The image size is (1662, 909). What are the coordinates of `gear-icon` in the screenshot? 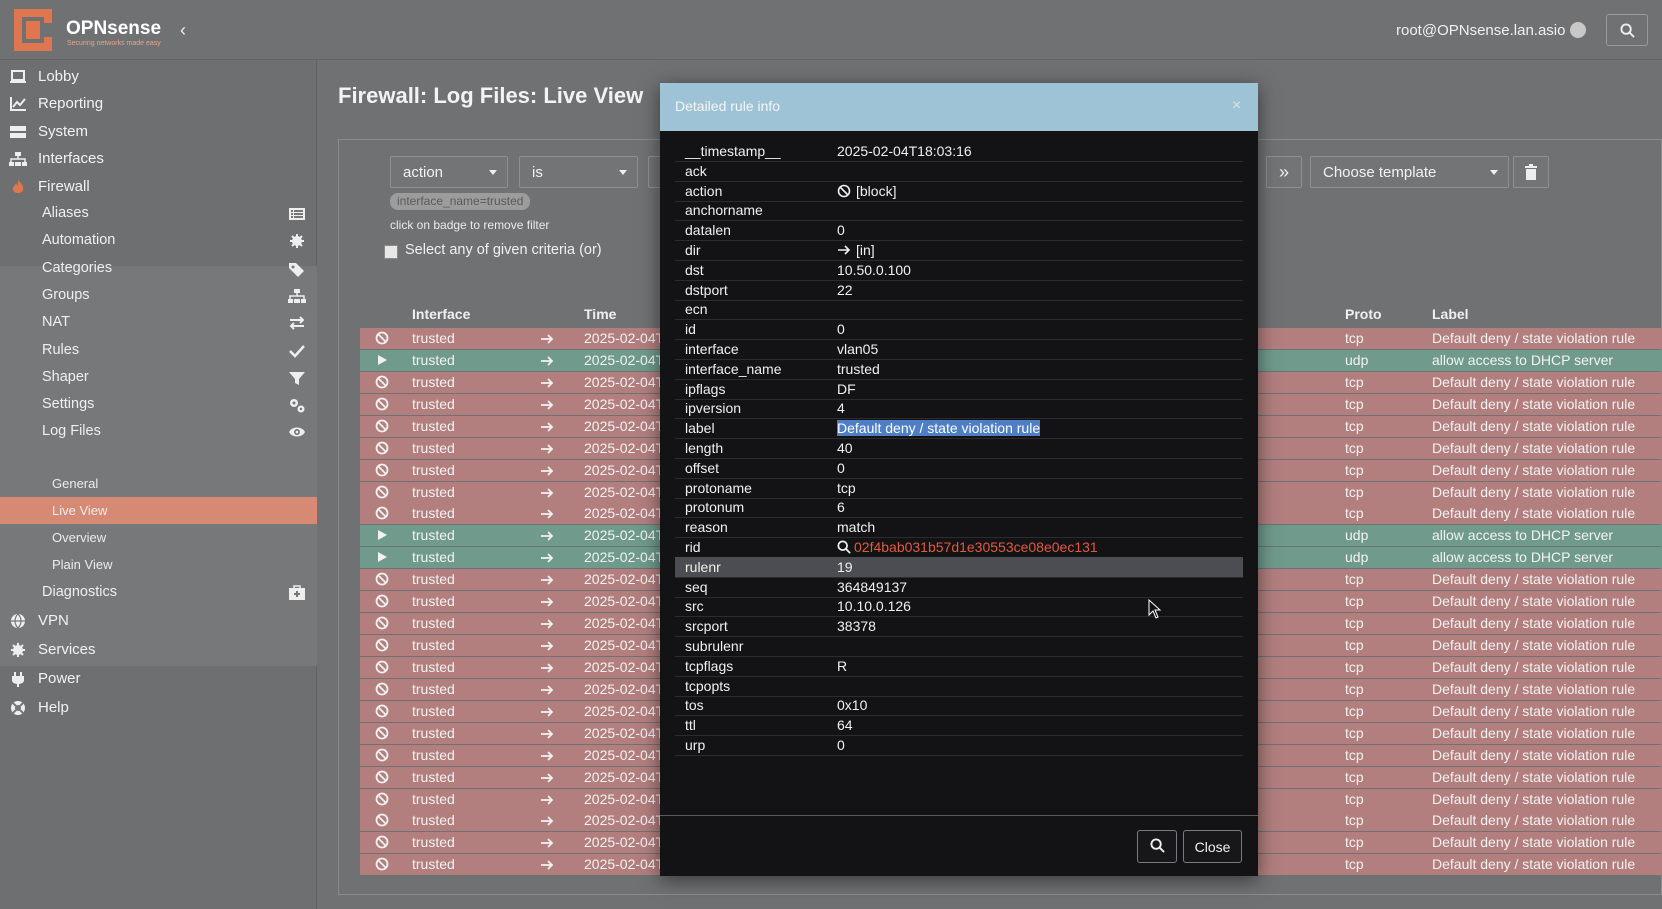 It's located at (297, 241).